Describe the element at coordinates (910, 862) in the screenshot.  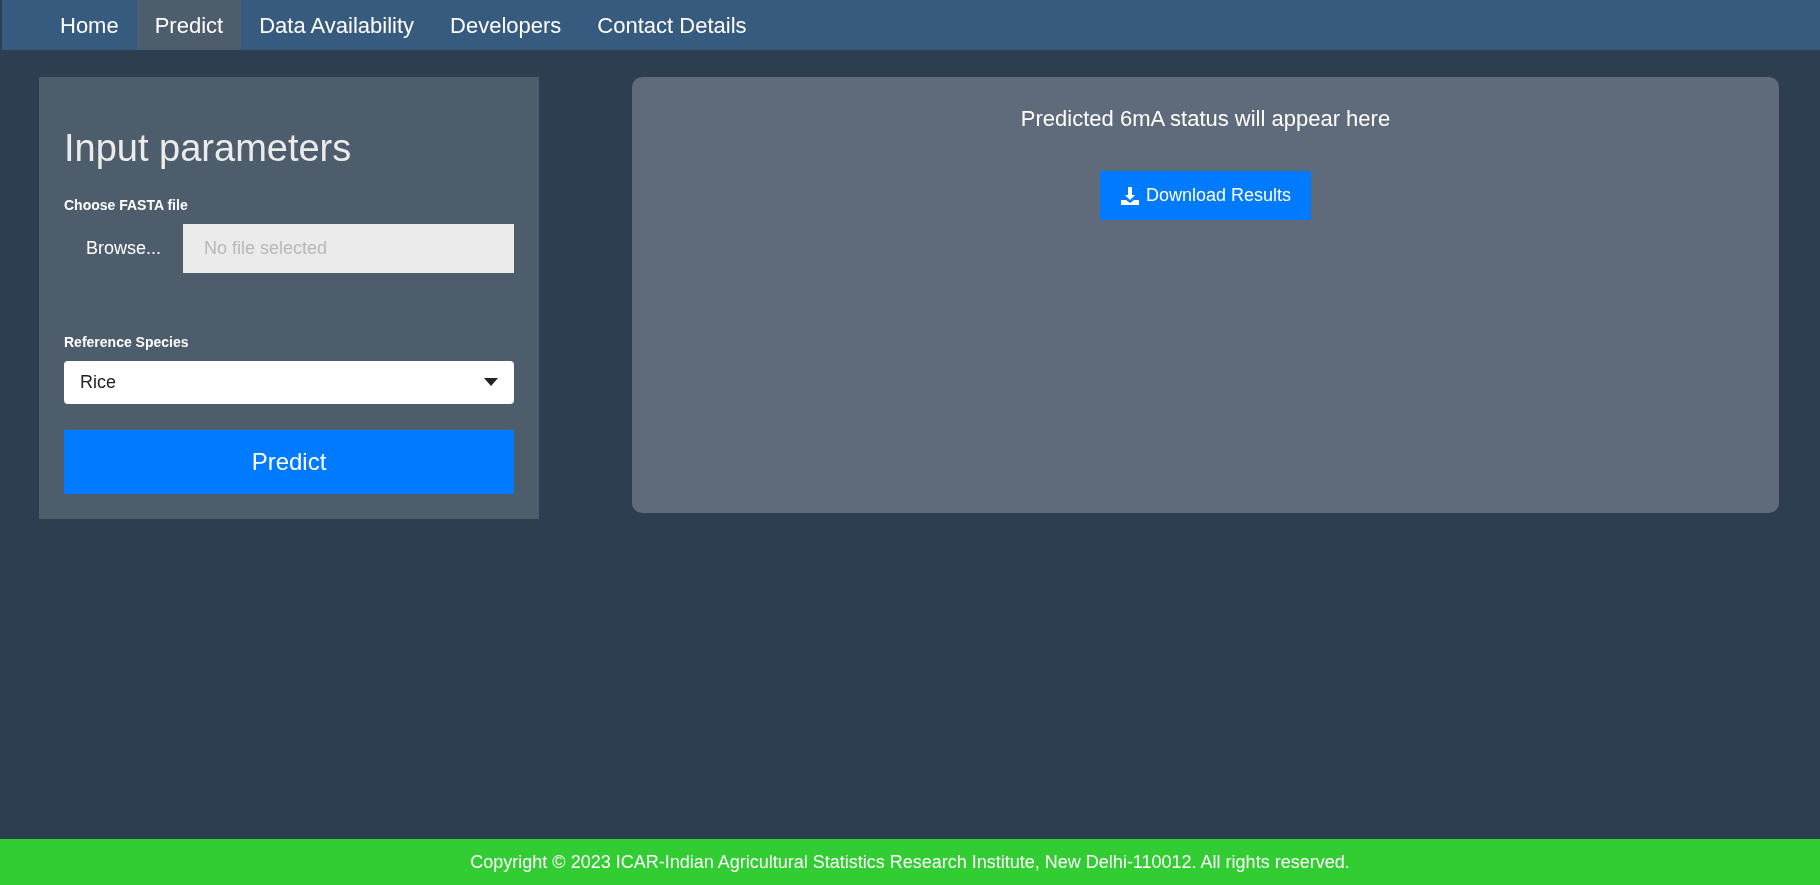
I see `copyright-text: Copyright © 2023 ICAR-Indian Agricultural Statistics Research Institute, New Delhi-110012. All rights reserved.` at that location.